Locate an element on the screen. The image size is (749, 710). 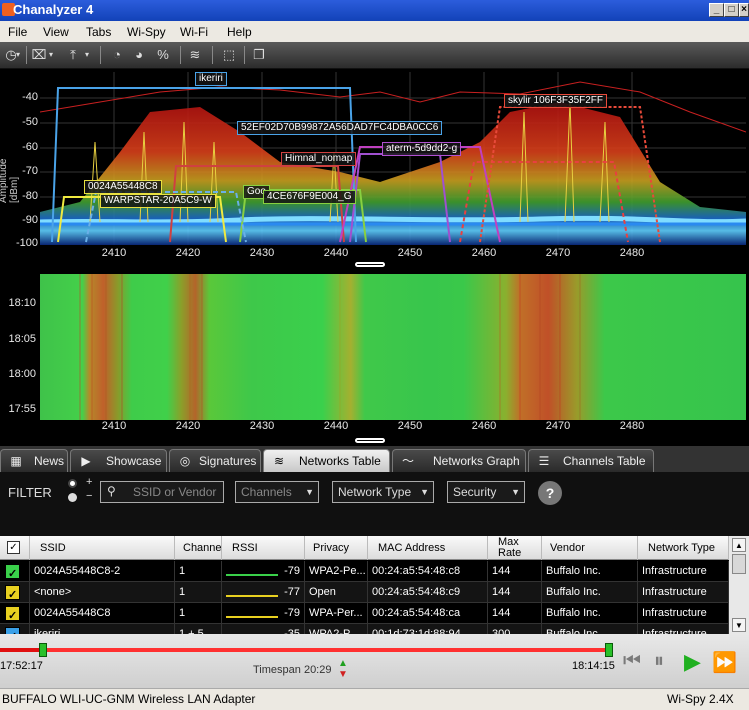
network-label: 0024A55448C8 is located at coordinates (123, 187).